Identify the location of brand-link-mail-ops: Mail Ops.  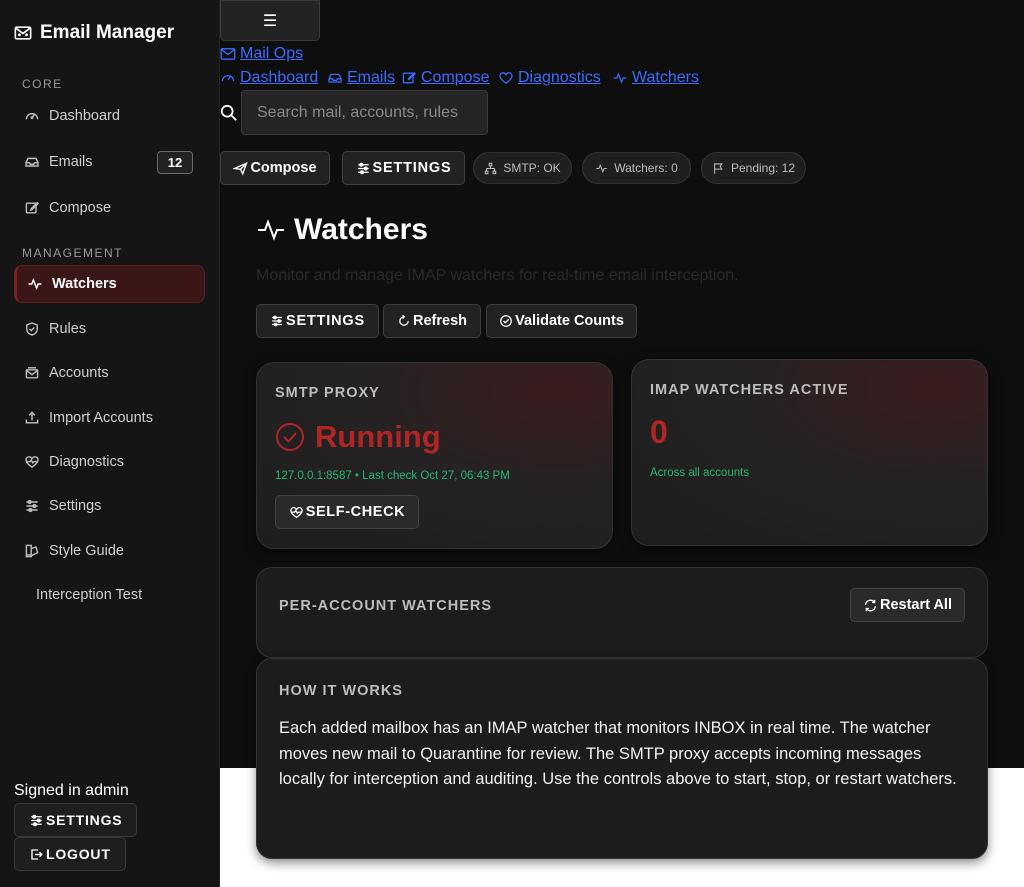
(261, 54).